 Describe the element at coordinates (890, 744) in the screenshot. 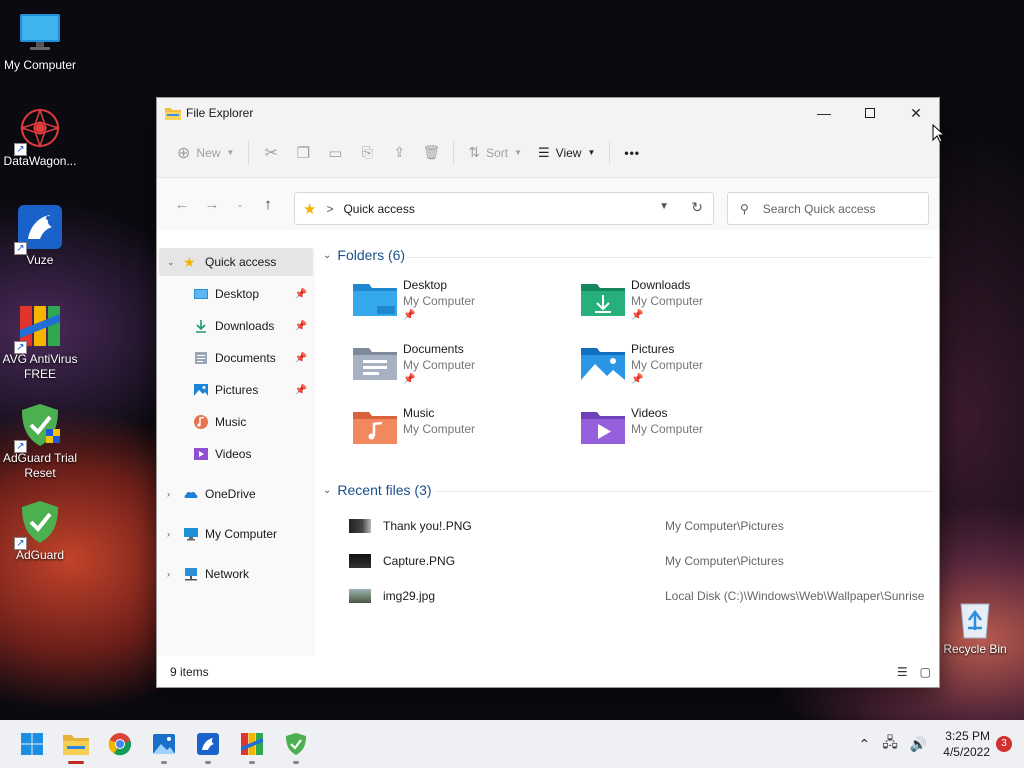

I see `network-icon: 🖧` at that location.